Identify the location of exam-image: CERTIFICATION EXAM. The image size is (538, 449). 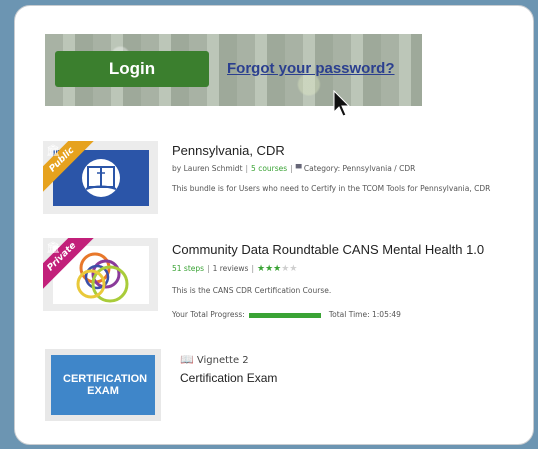
(103, 385).